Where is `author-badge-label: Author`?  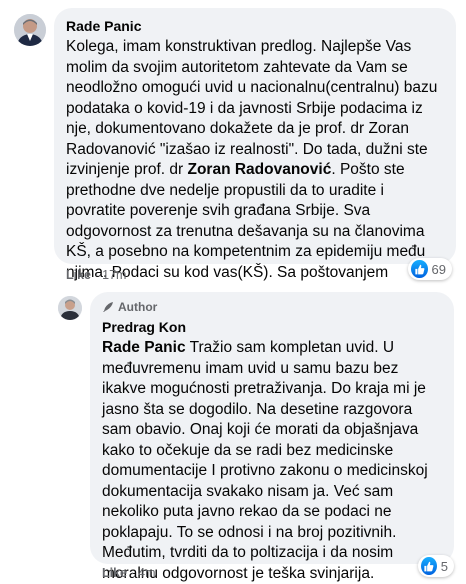 author-badge-label: Author is located at coordinates (138, 307).